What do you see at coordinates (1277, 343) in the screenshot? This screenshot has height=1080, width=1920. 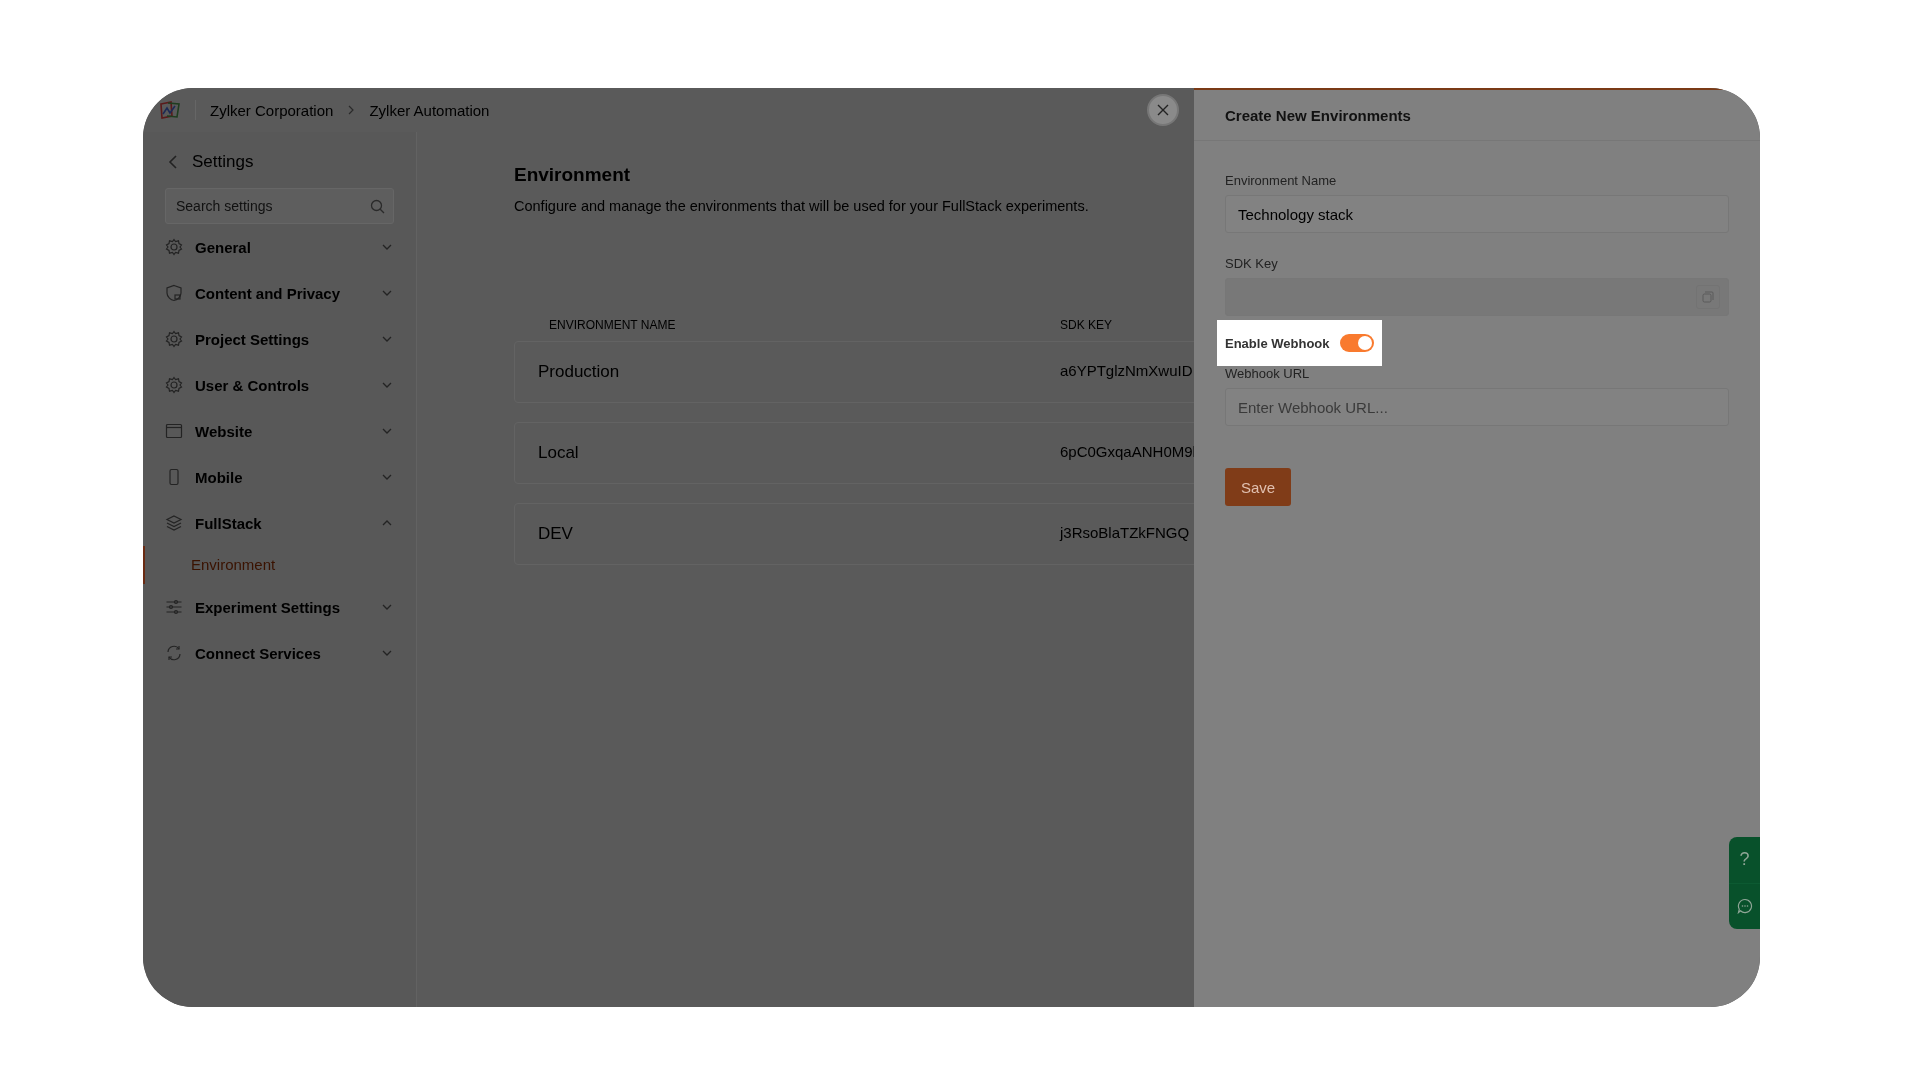 I see `toggle-label: Enable Webhook` at bounding box center [1277, 343].